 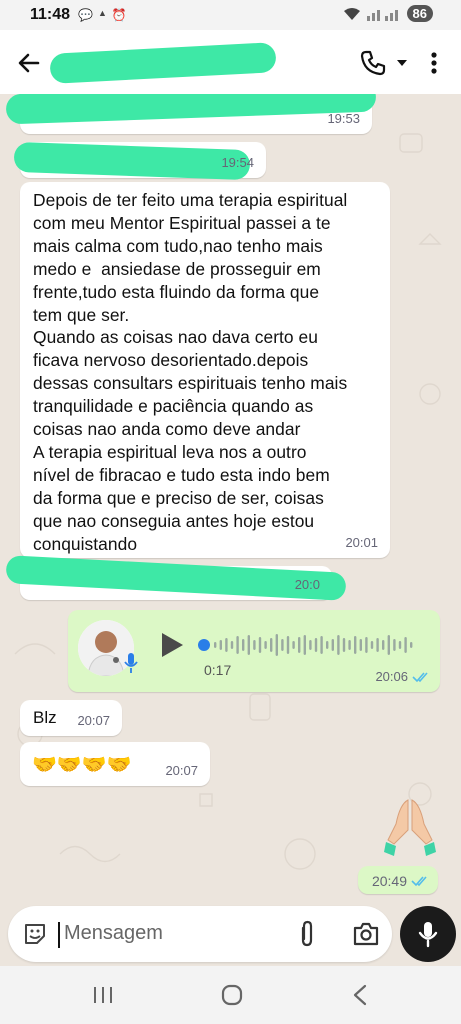 I want to click on voice-duration: 0:17, so click(x=218, y=670).